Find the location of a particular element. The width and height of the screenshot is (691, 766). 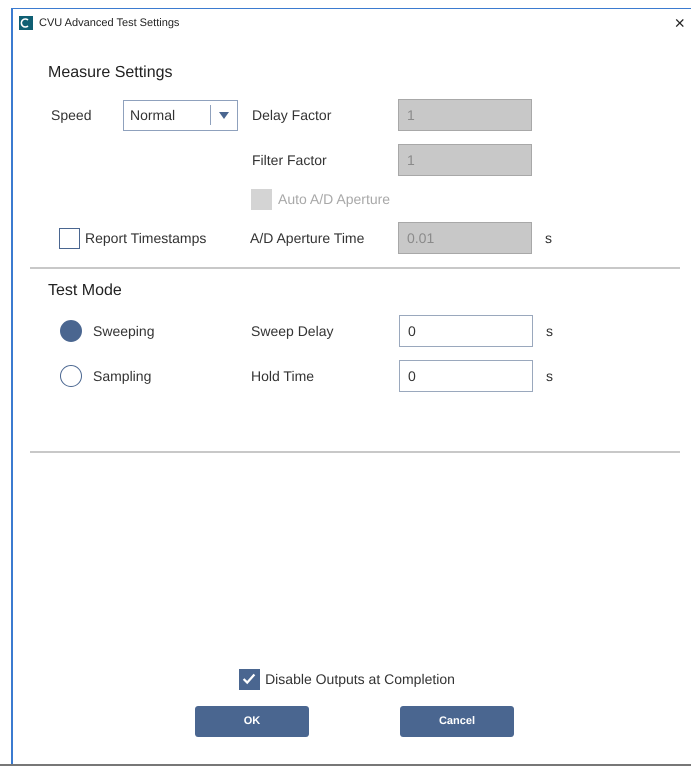

section-heading: Measure Settings is located at coordinates (111, 73).